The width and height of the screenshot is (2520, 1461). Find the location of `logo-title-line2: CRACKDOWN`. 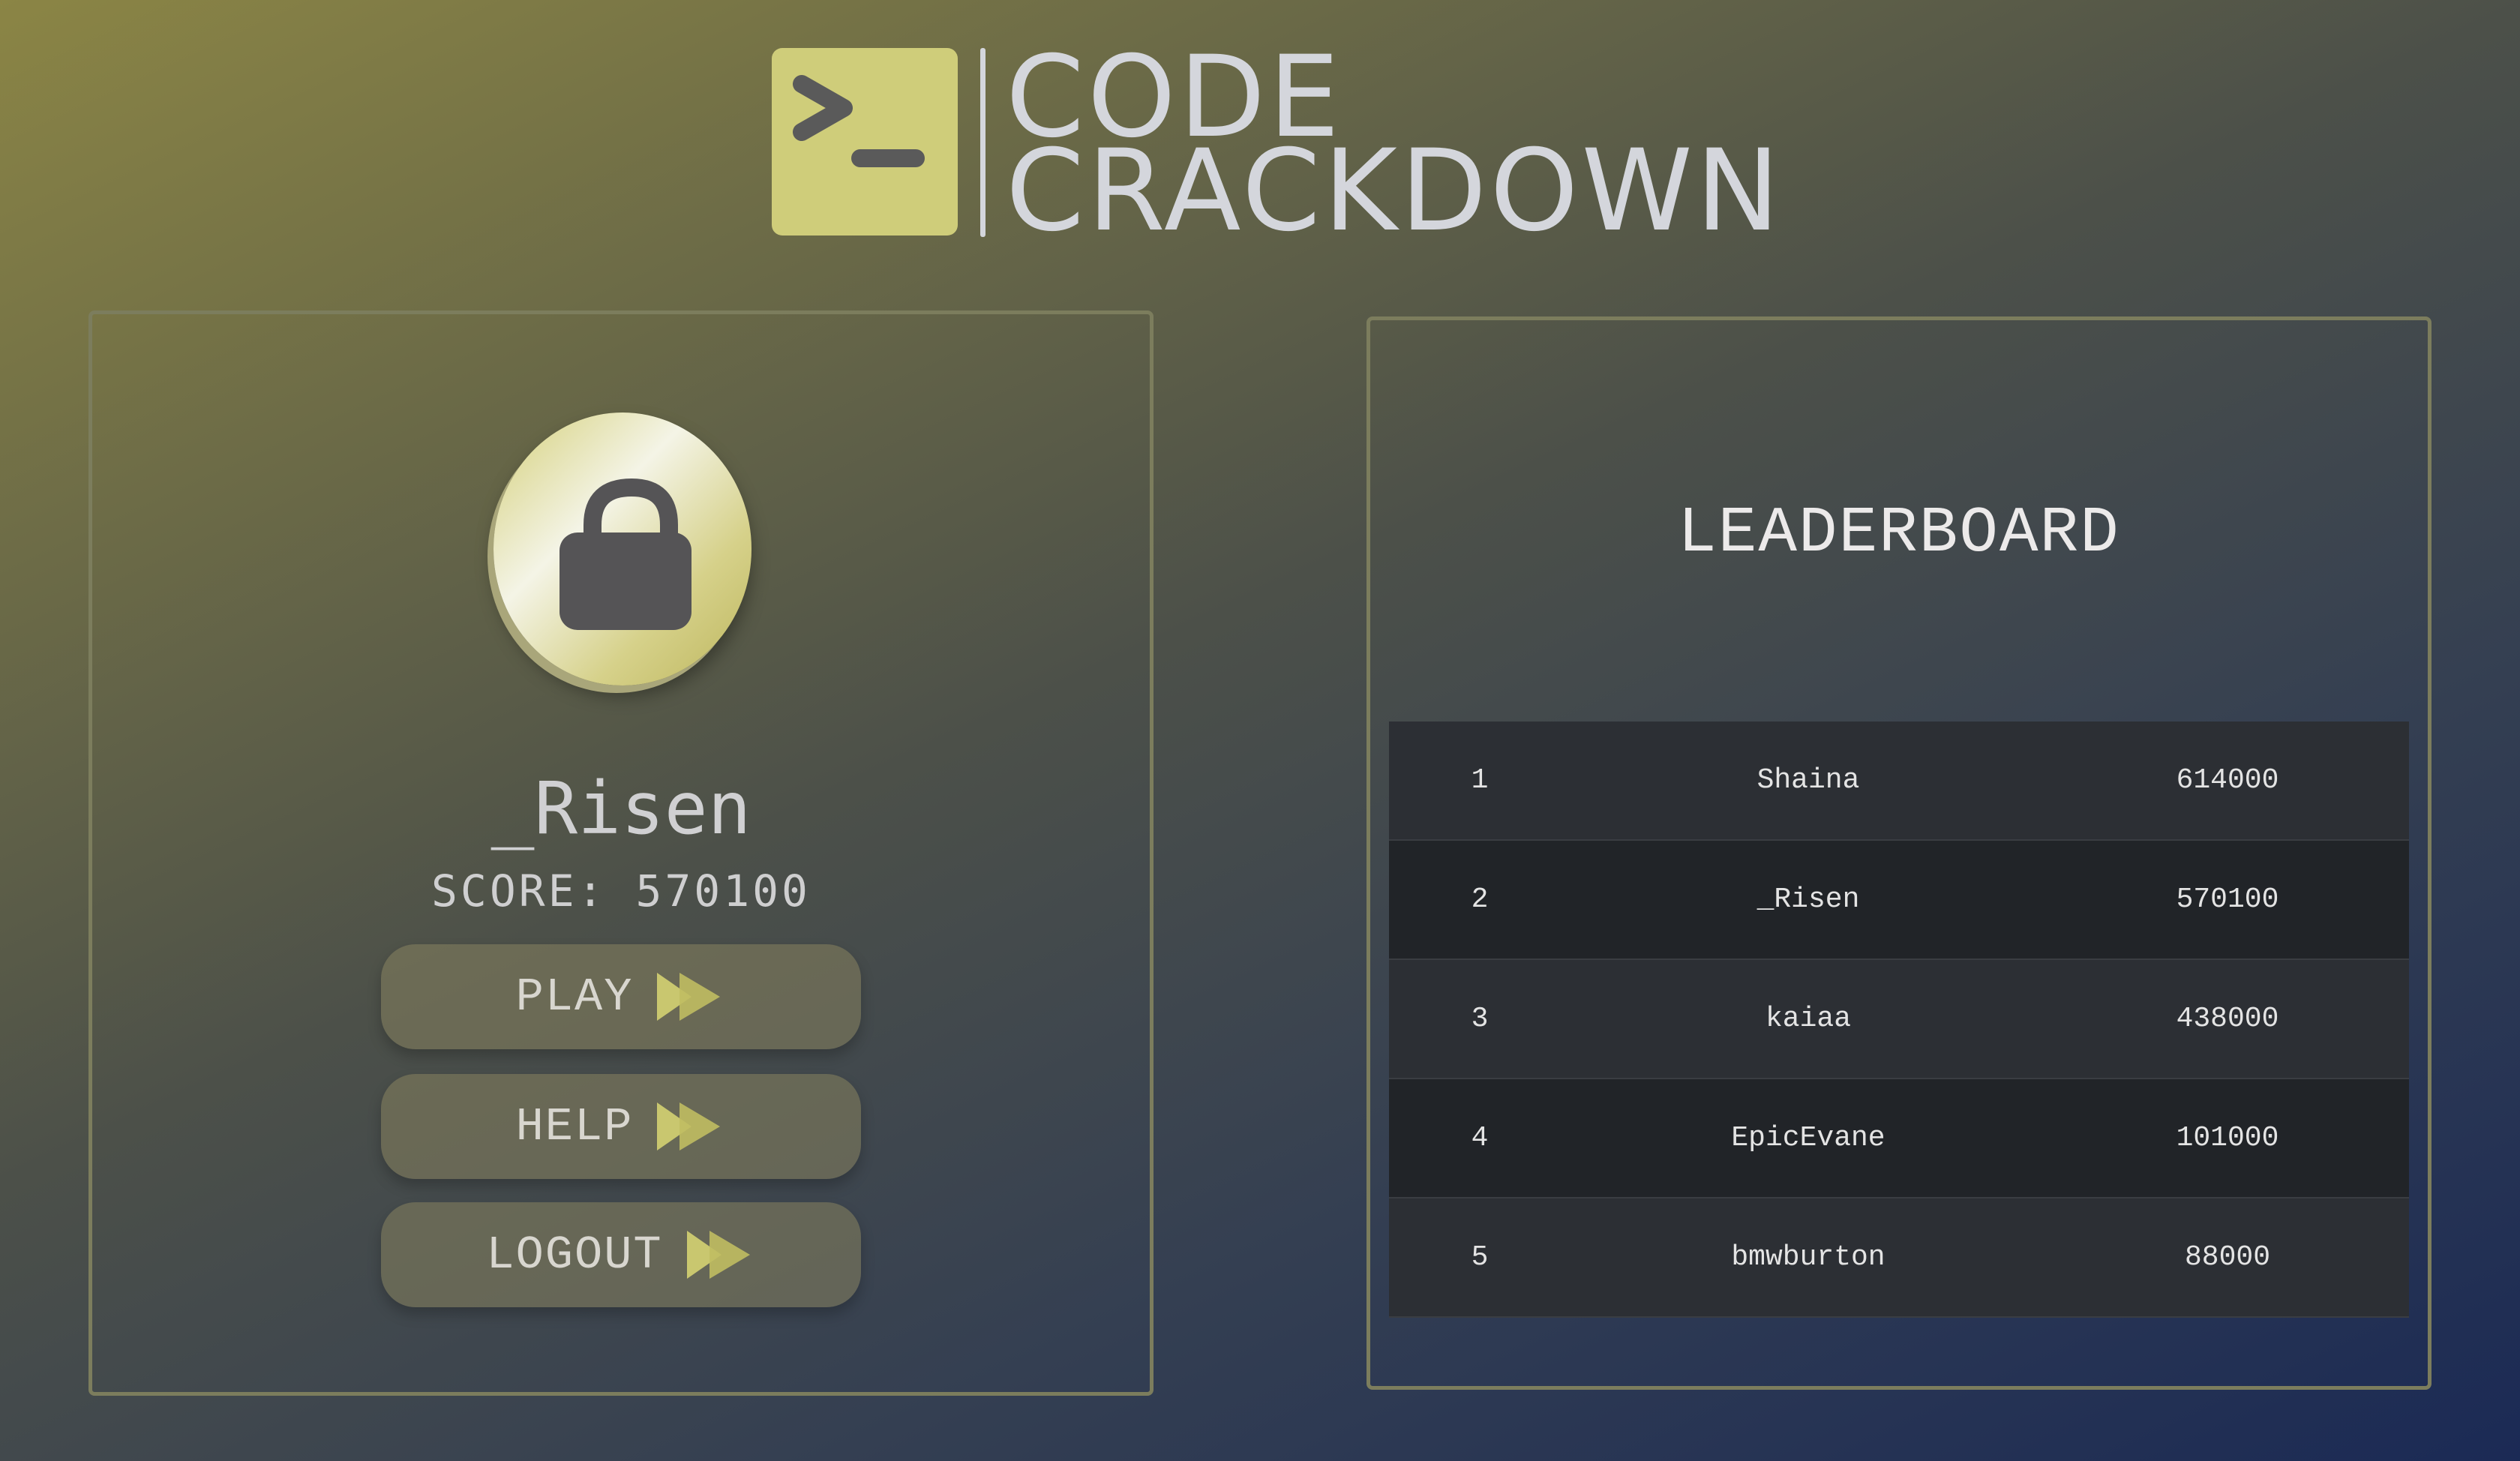

logo-title-line2: CRACKDOWN is located at coordinates (1395, 191).